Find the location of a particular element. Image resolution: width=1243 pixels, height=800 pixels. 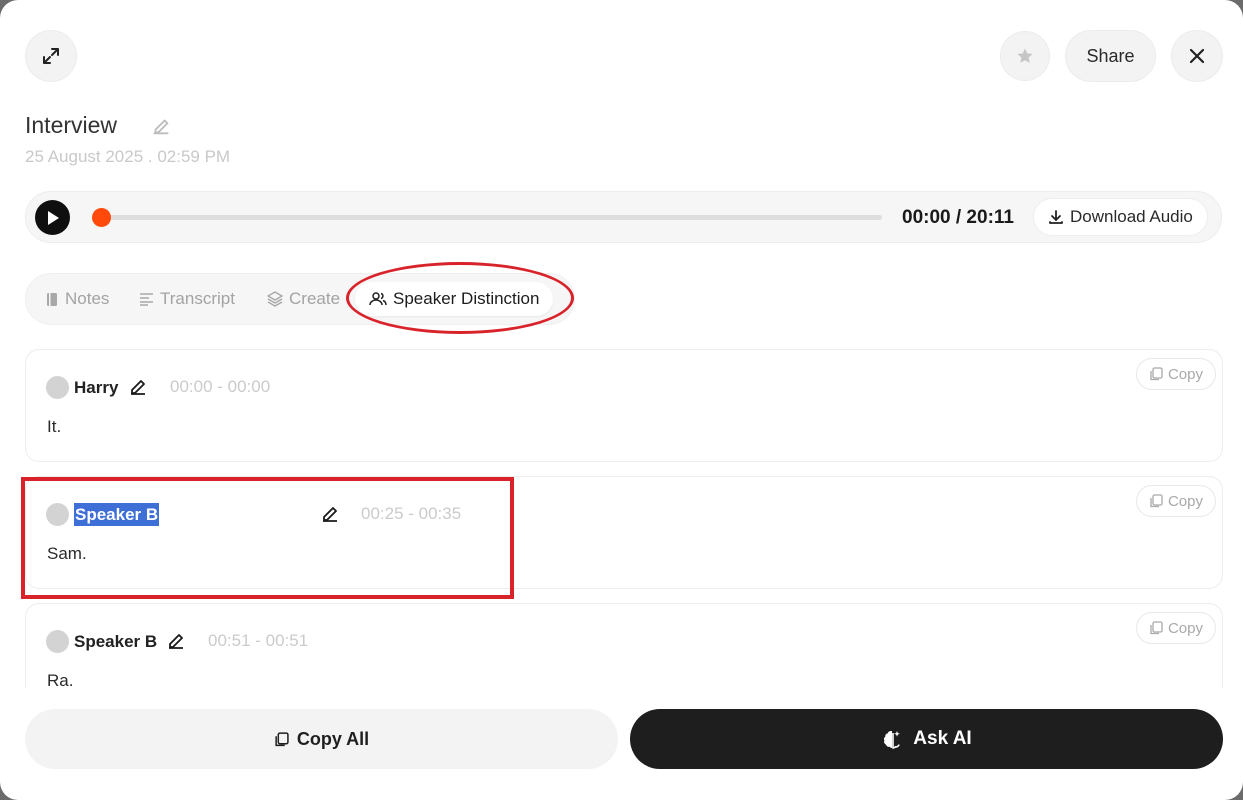

share-label: Share is located at coordinates (1110, 55).